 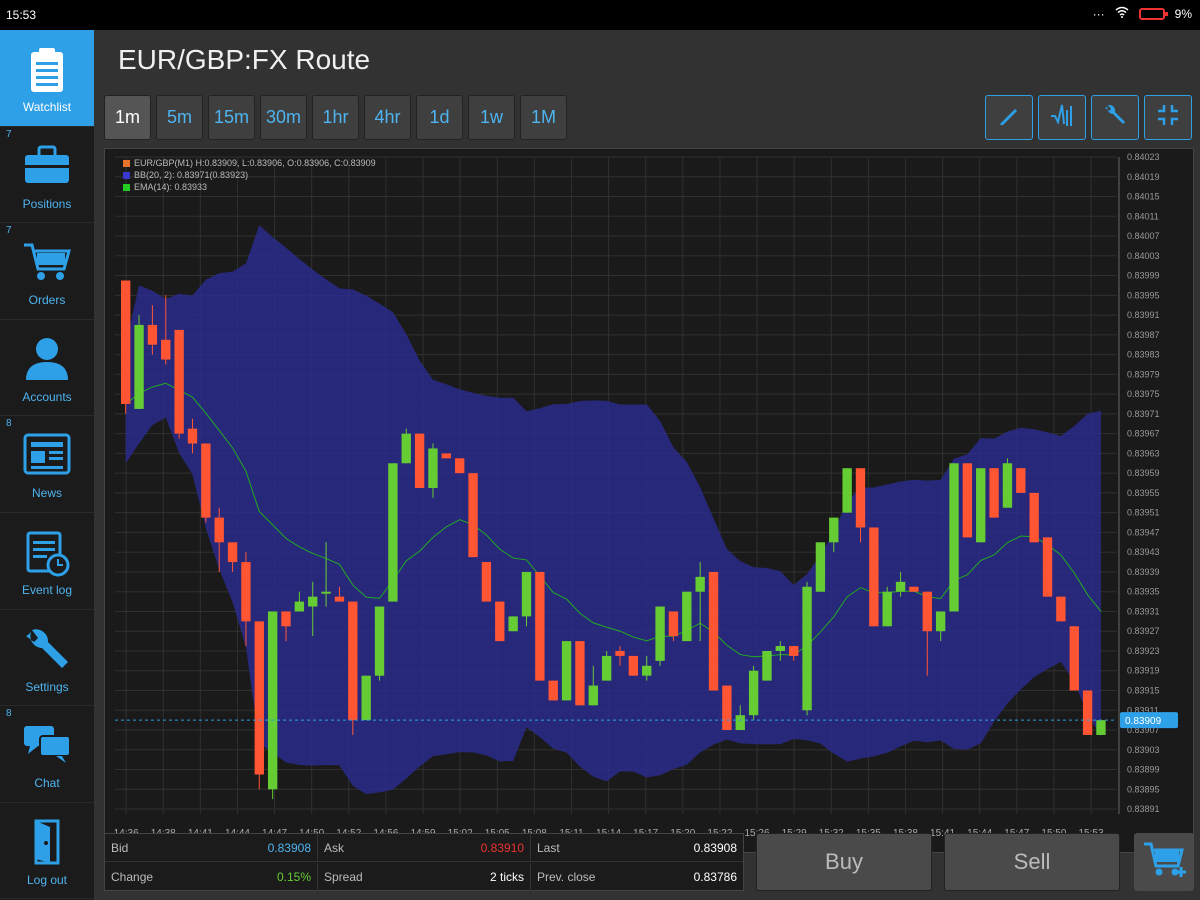 I want to click on last-label: Last, so click(x=548, y=847).